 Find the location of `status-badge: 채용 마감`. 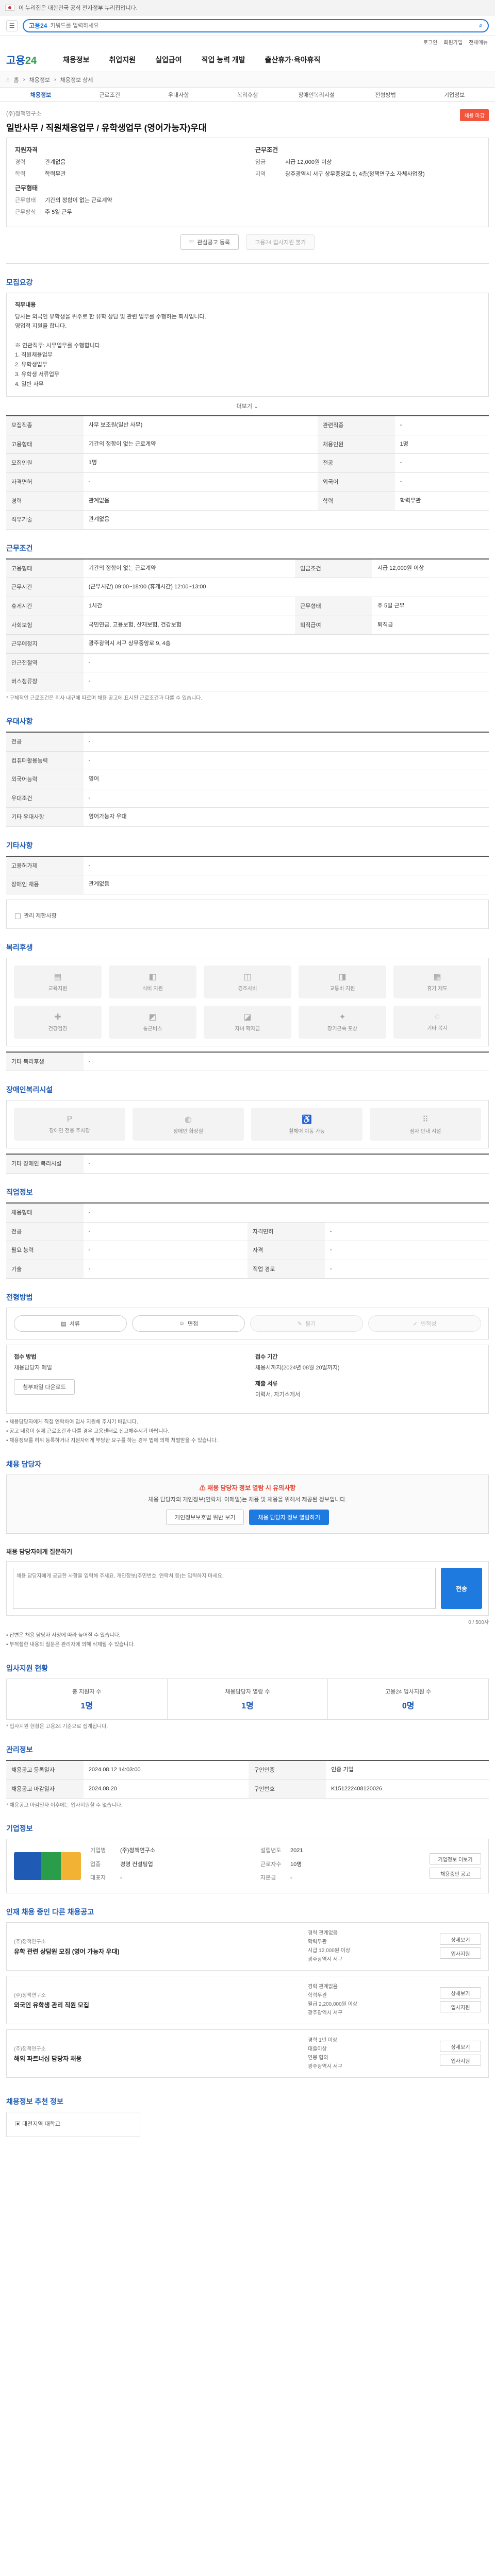

status-badge: 채용 마감 is located at coordinates (474, 115).